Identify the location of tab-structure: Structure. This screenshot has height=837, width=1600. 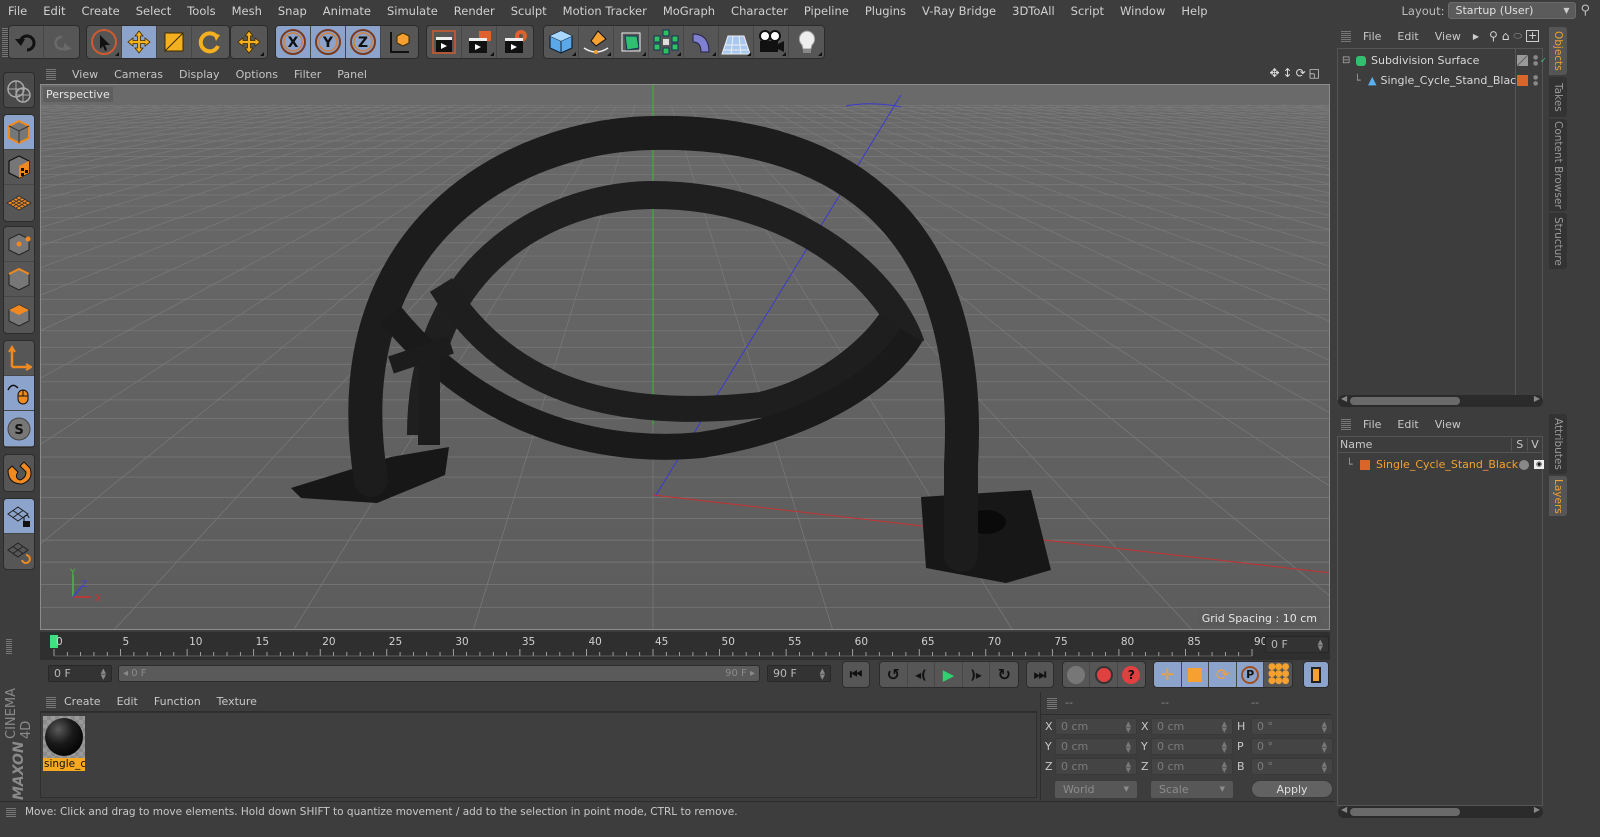
(1558, 241).